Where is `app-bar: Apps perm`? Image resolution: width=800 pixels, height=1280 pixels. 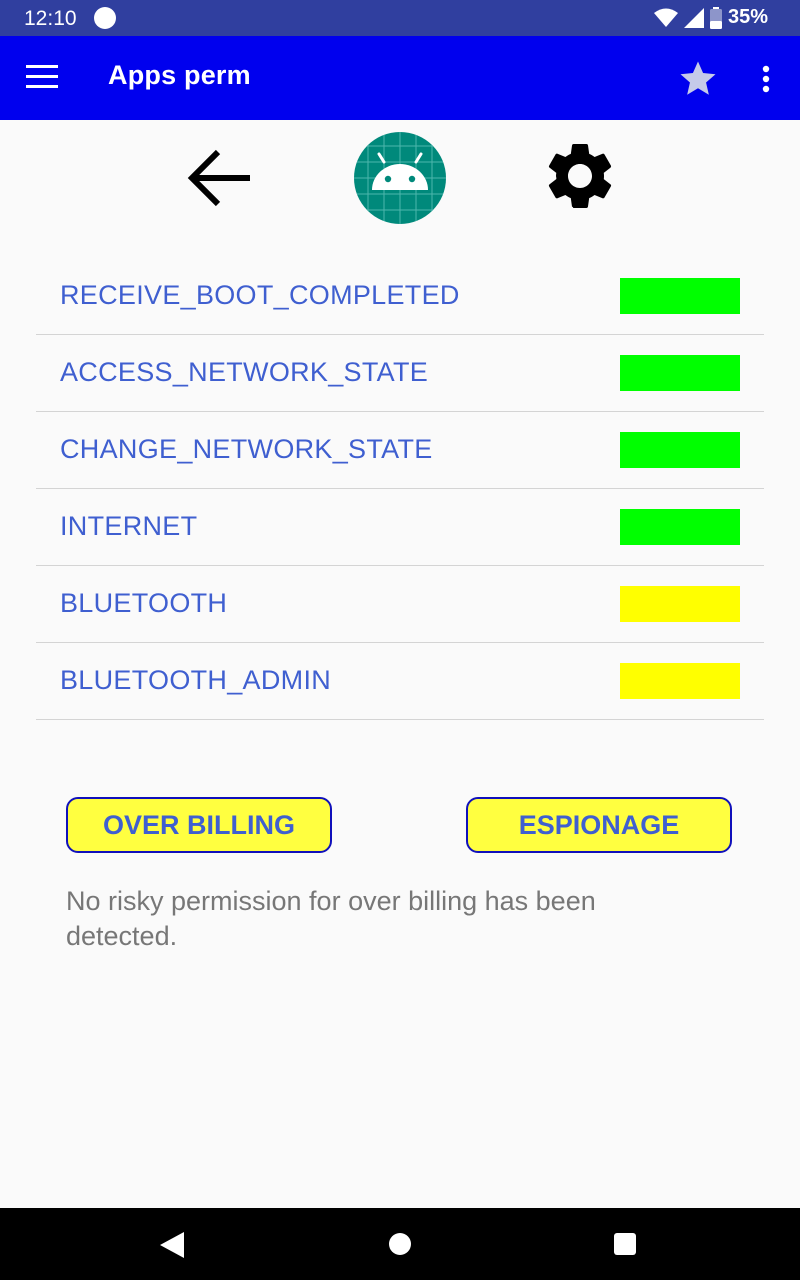
app-bar: Apps perm is located at coordinates (400, 78).